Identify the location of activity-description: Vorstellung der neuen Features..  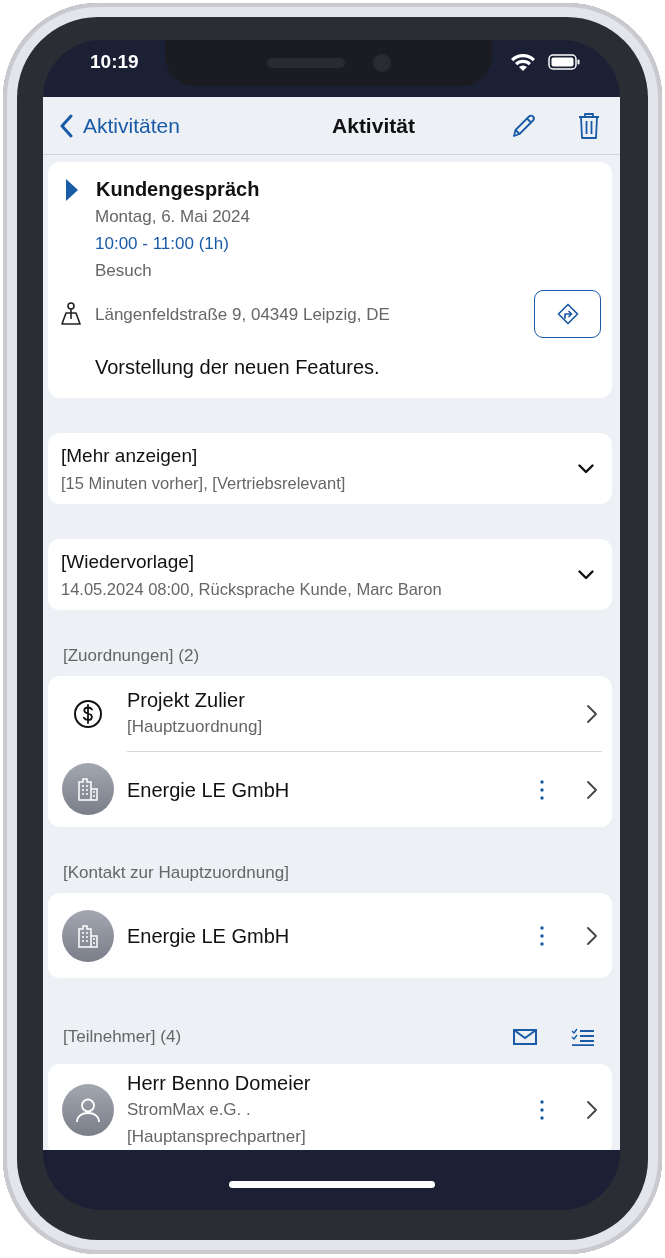
(238, 367).